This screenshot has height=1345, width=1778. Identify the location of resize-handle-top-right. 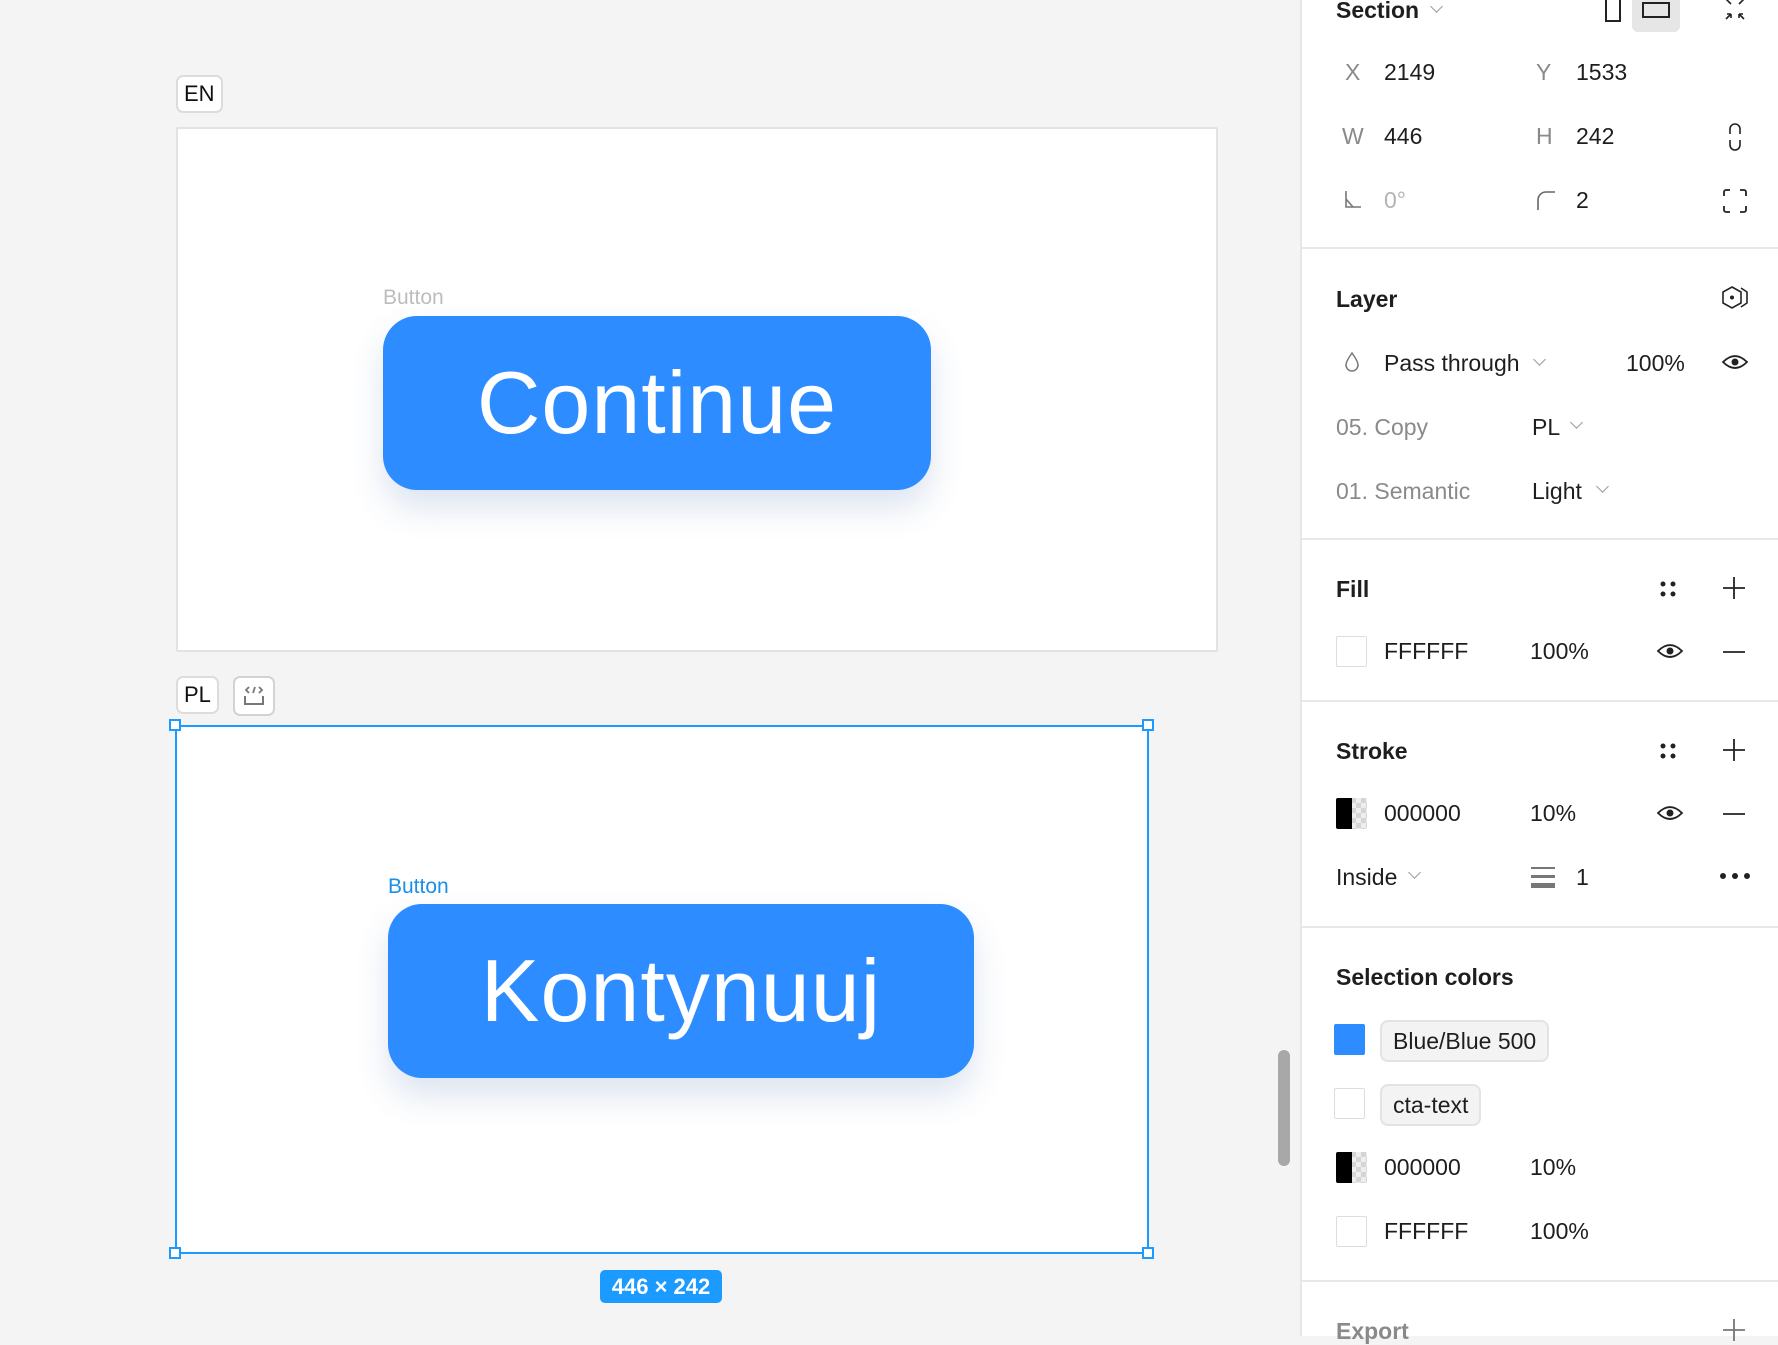
(1148, 725).